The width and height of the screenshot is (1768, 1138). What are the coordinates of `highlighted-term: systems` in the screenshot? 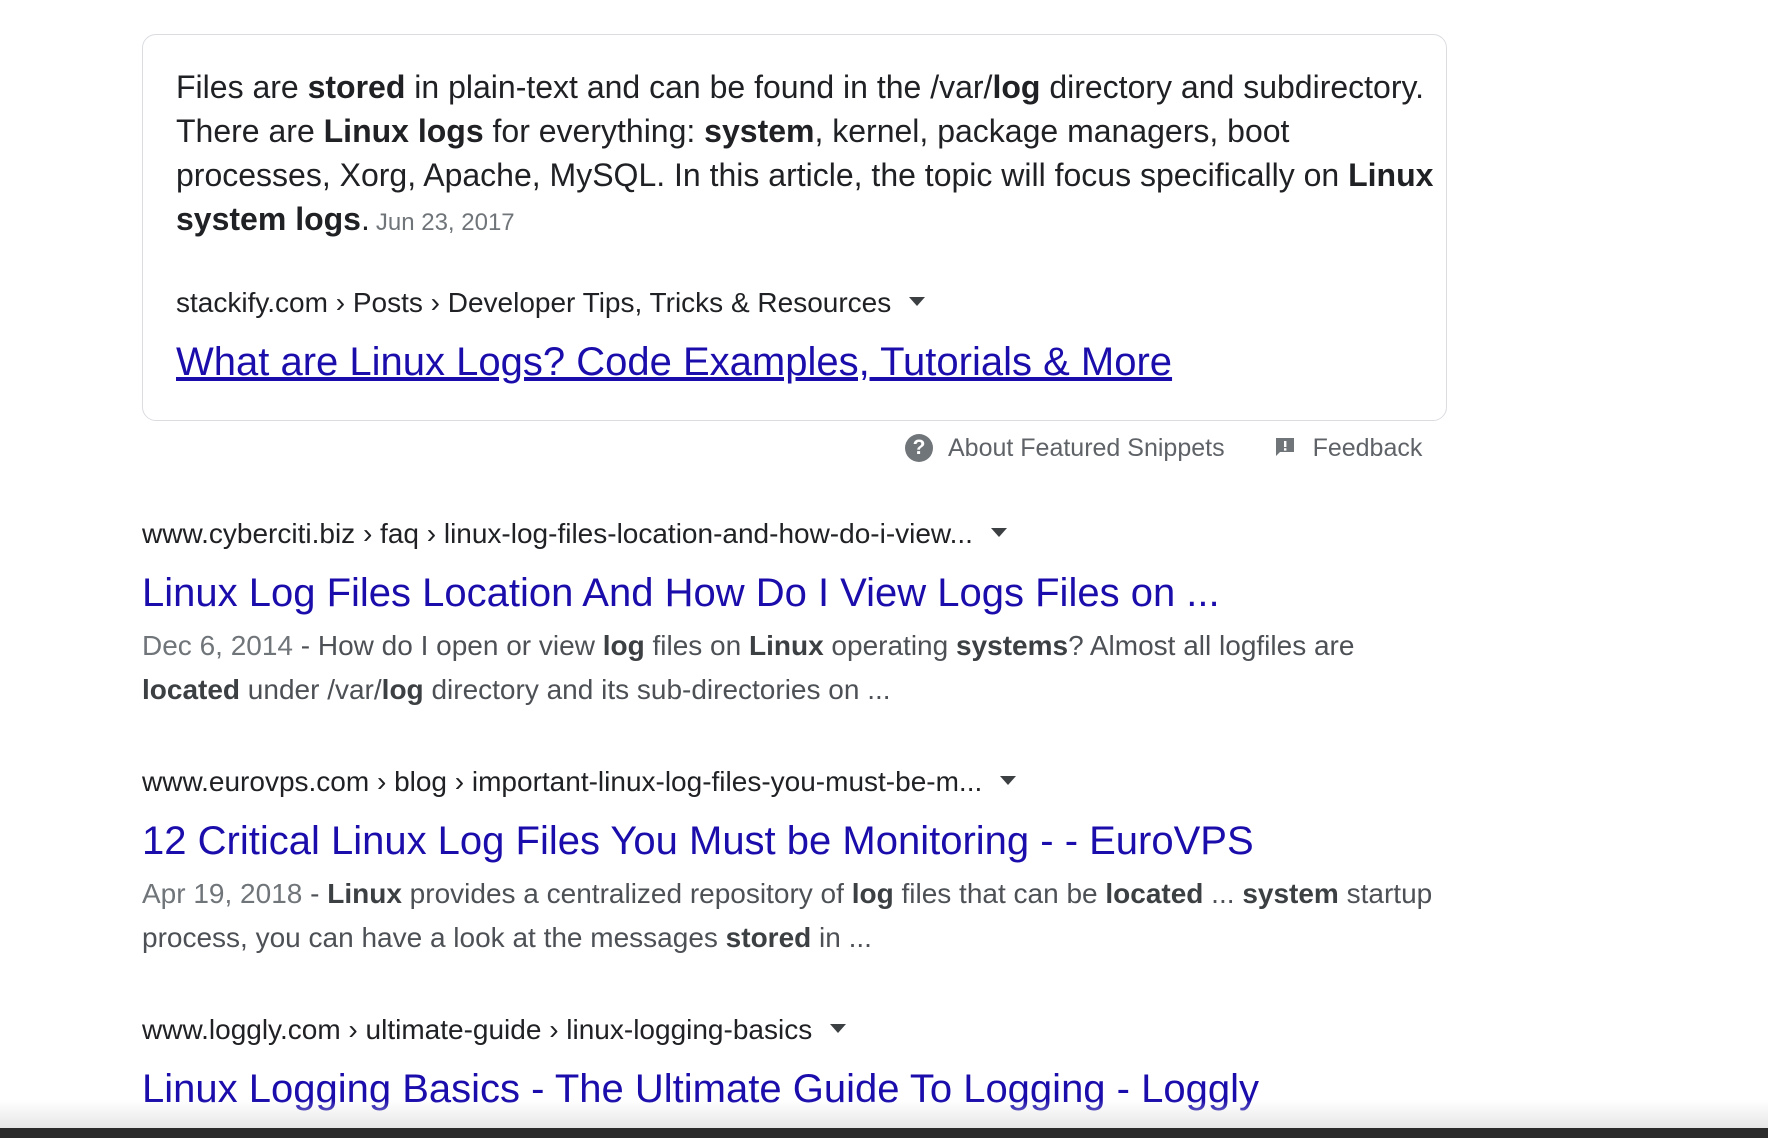 It's located at (1012, 645).